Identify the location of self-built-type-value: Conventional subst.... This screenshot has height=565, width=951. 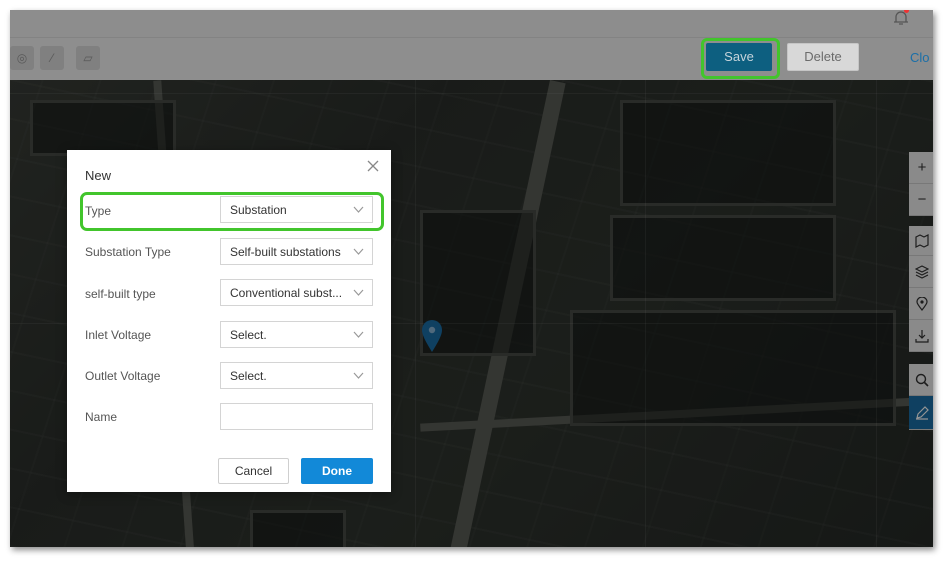
(286, 293).